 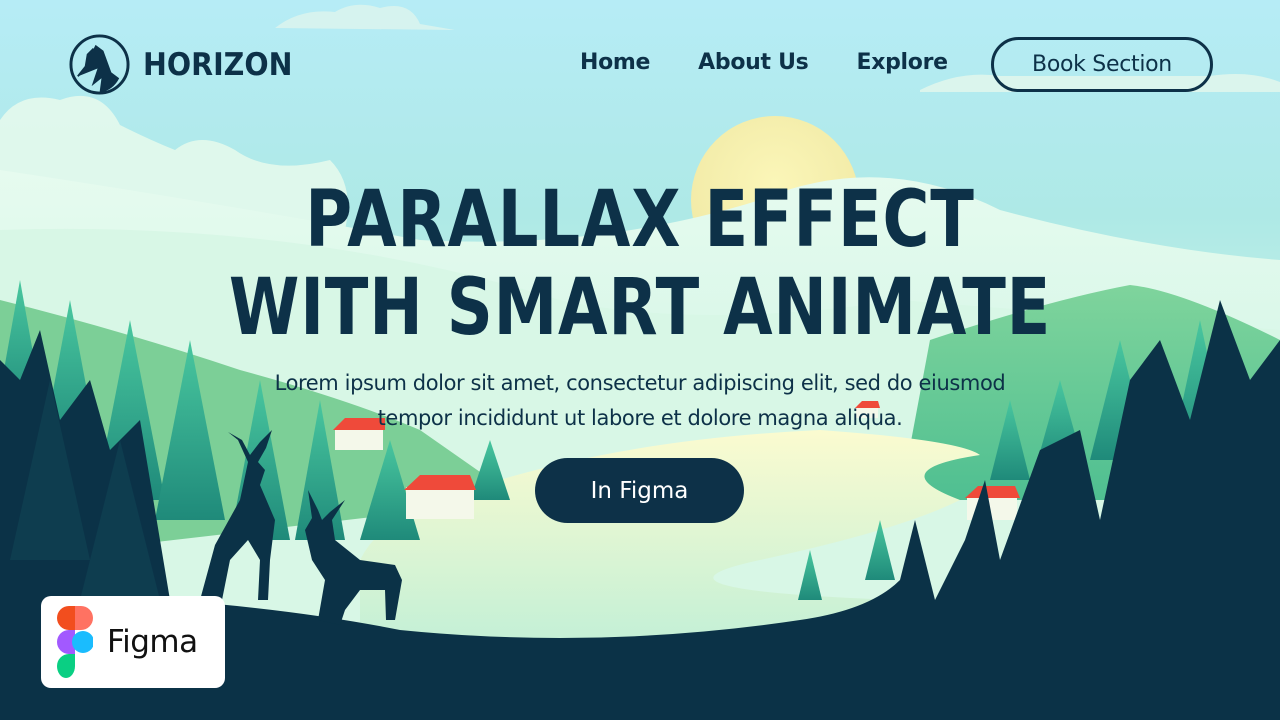 What do you see at coordinates (615, 62) in the screenshot?
I see `nav-link-home: Home` at bounding box center [615, 62].